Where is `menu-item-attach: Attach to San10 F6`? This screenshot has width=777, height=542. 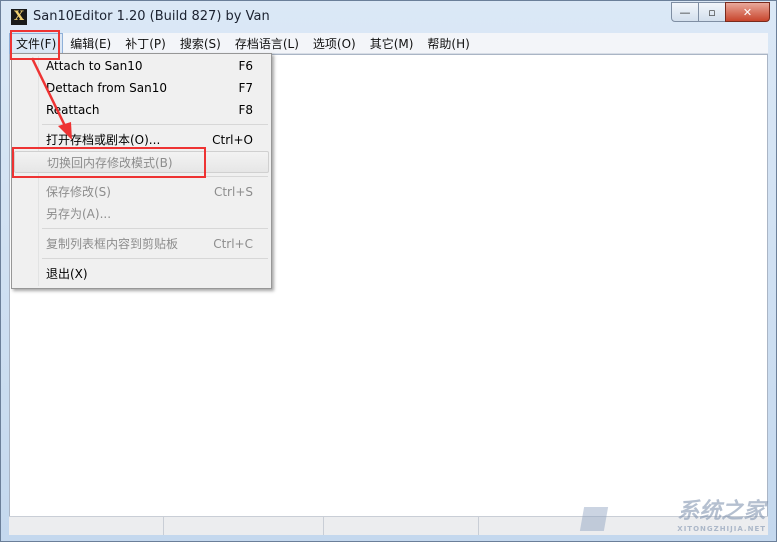
menu-item-attach: Attach to San10 F6 is located at coordinates (141, 66).